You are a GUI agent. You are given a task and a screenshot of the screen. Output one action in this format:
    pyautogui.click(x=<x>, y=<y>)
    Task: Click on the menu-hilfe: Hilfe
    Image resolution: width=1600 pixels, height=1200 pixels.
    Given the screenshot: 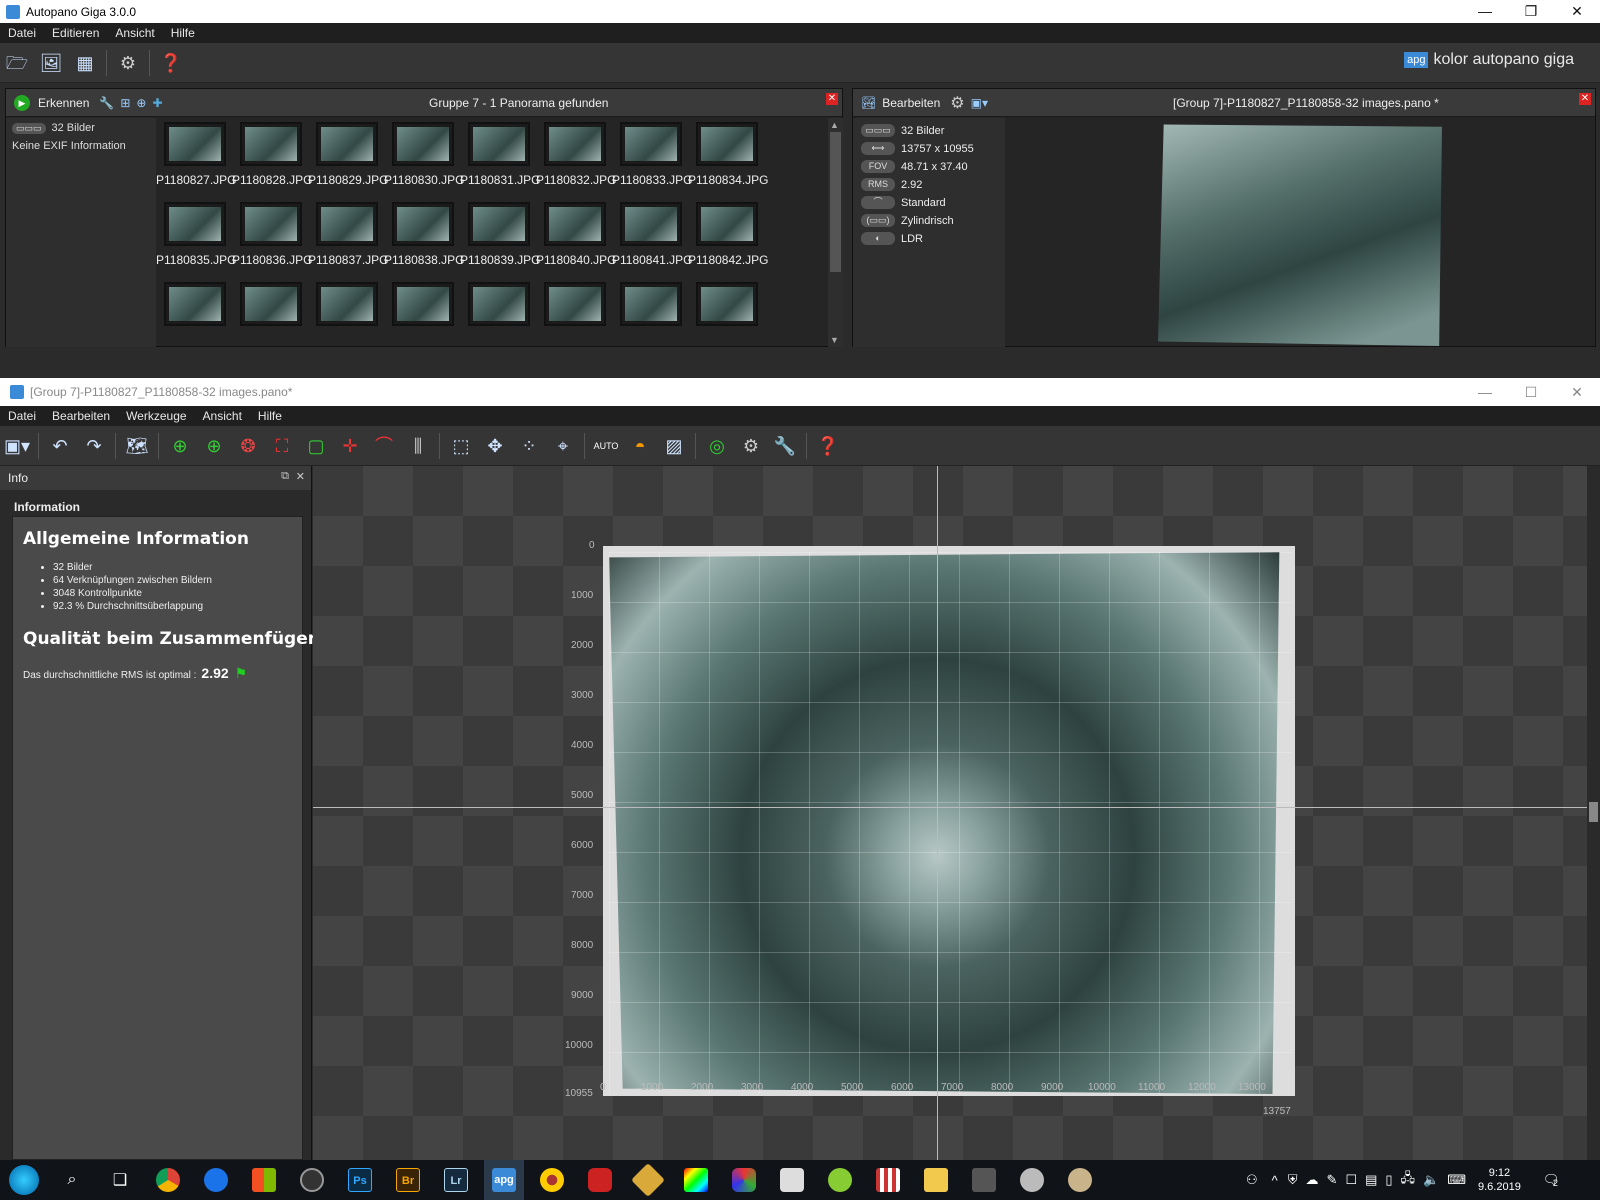 What is the action you would take?
    pyautogui.click(x=183, y=33)
    